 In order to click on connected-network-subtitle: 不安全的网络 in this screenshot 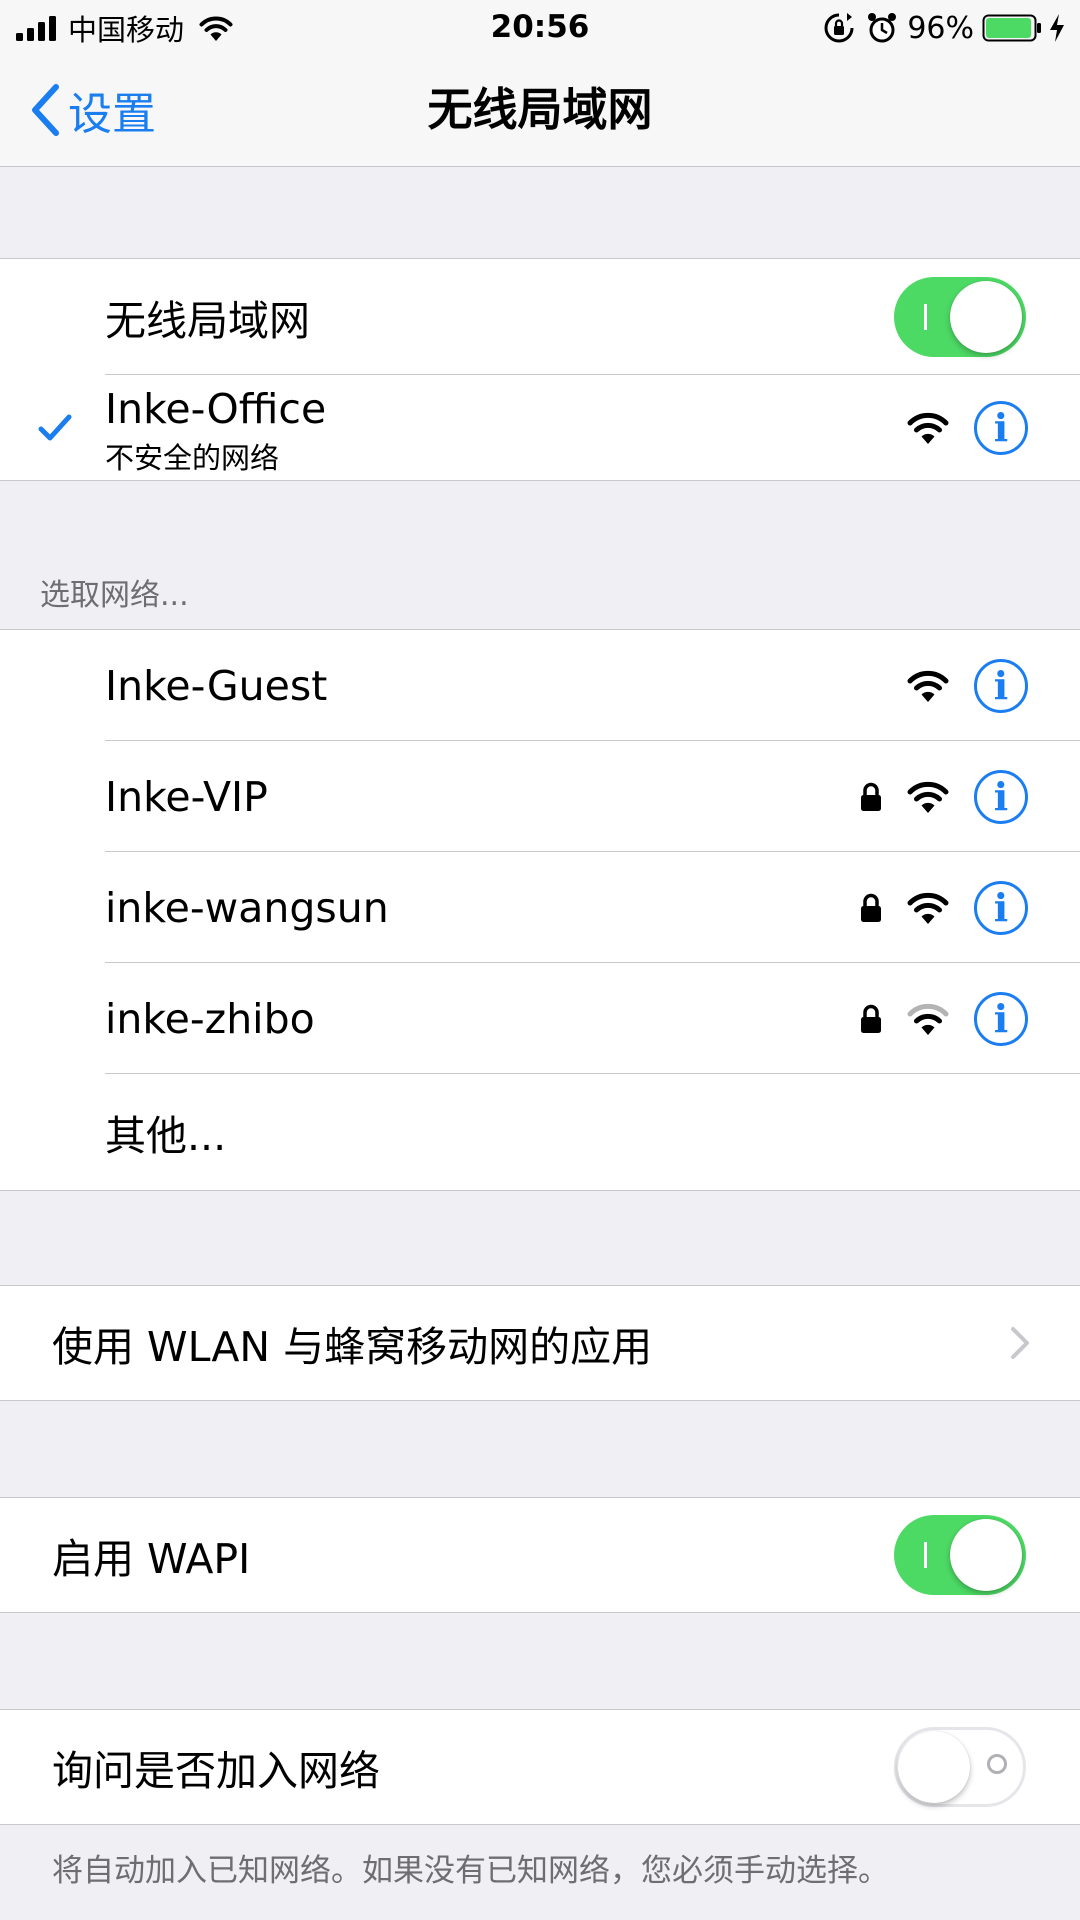, I will do `click(192, 458)`.